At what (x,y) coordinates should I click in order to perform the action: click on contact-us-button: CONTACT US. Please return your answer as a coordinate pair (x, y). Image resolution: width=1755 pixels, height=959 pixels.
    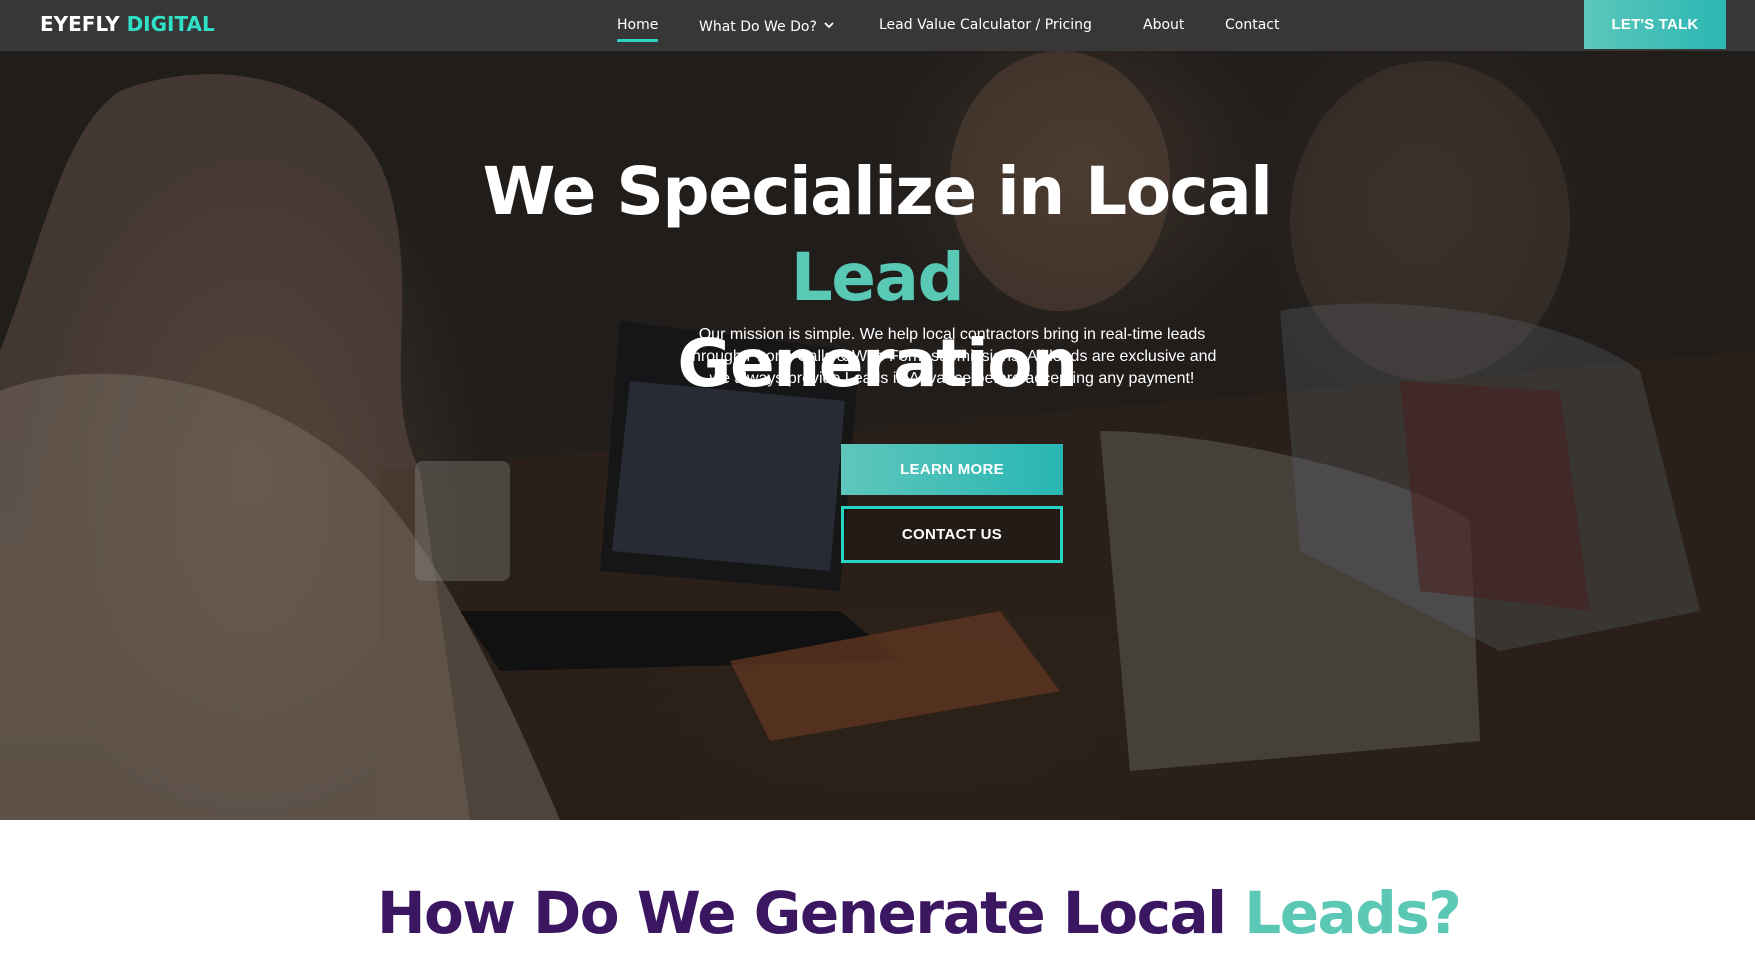
    Looking at the image, I should click on (952, 534).